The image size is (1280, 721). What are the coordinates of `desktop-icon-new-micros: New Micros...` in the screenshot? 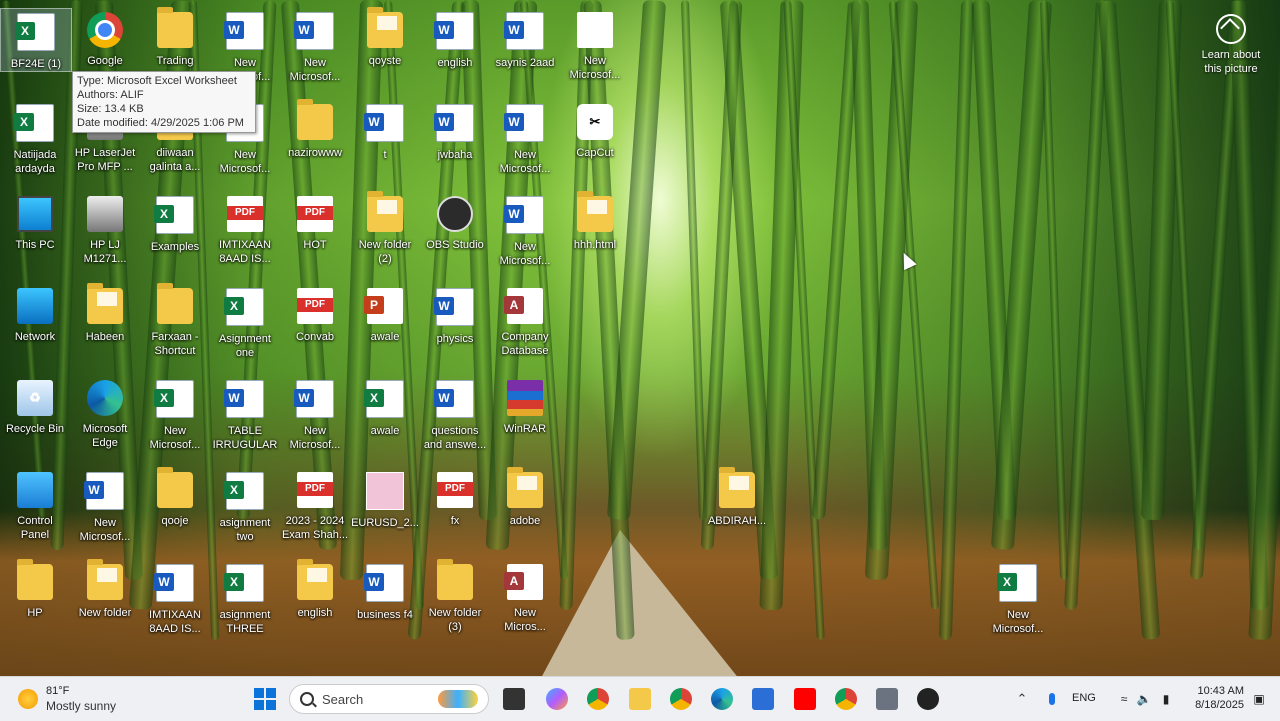 It's located at (525, 597).